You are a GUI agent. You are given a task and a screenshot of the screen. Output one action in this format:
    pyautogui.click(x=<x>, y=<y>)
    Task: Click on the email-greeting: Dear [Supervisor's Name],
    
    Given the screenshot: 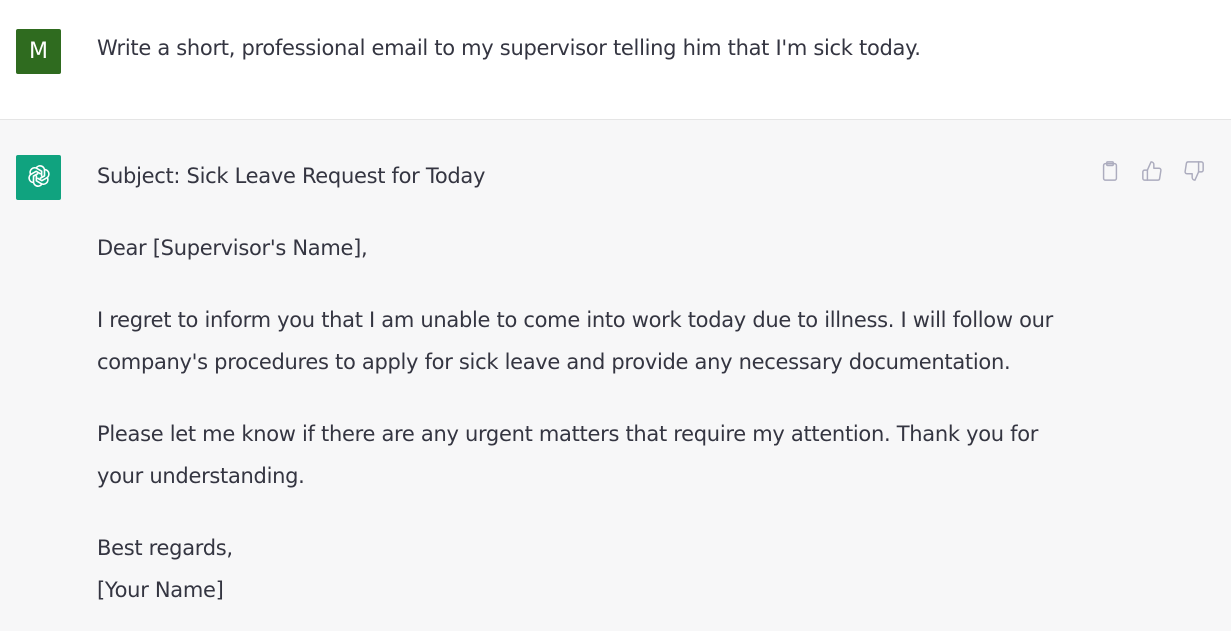 What is the action you would take?
    pyautogui.click(x=232, y=248)
    